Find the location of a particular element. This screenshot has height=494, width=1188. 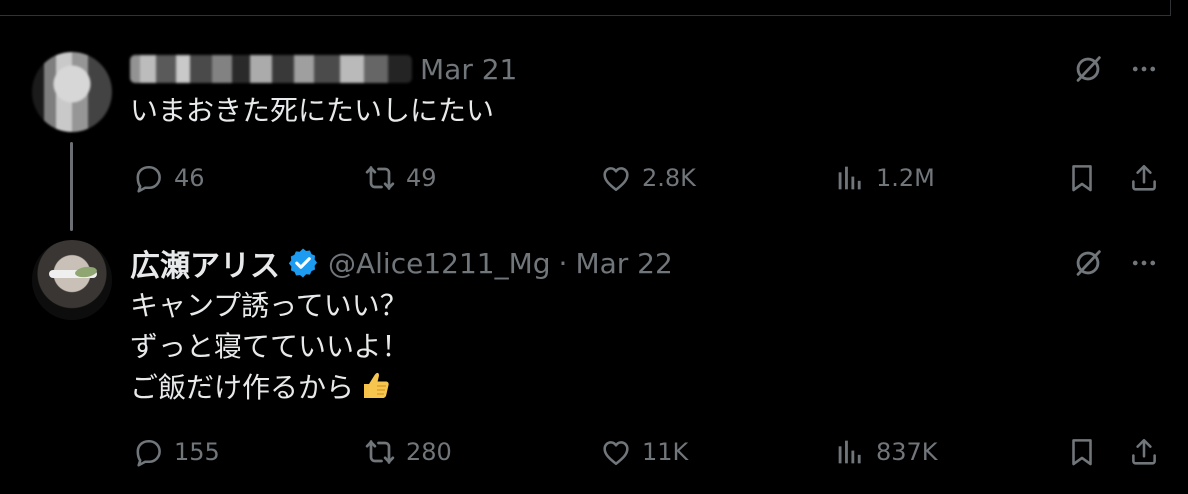

reply-count: 46 is located at coordinates (189, 178).